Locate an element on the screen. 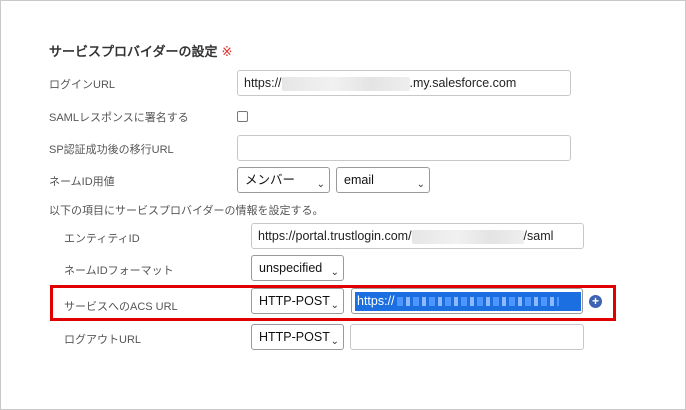 The width and height of the screenshot is (686, 410). name-id-usage-label: ネームID用値 is located at coordinates (82, 182).